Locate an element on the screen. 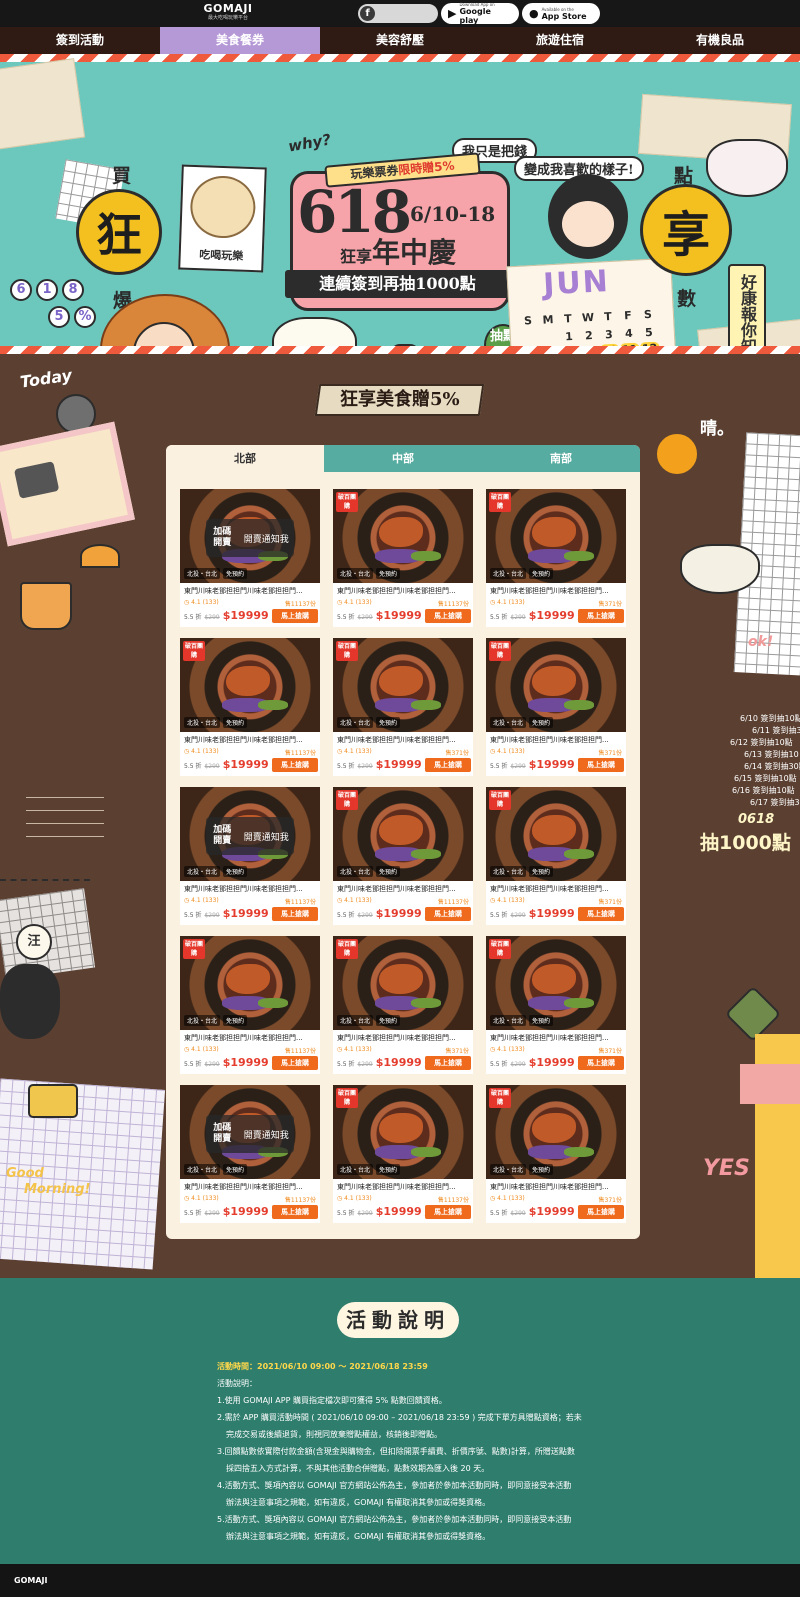 This screenshot has width=800, height=1597. tab-north: 北部 is located at coordinates (245, 458).